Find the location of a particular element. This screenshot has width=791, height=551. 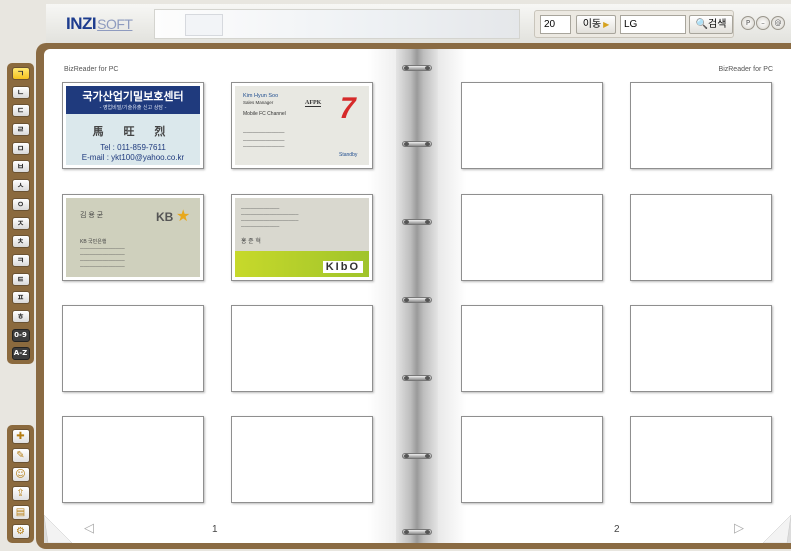

index-tab-digeut: ㄷ is located at coordinates (20, 111).